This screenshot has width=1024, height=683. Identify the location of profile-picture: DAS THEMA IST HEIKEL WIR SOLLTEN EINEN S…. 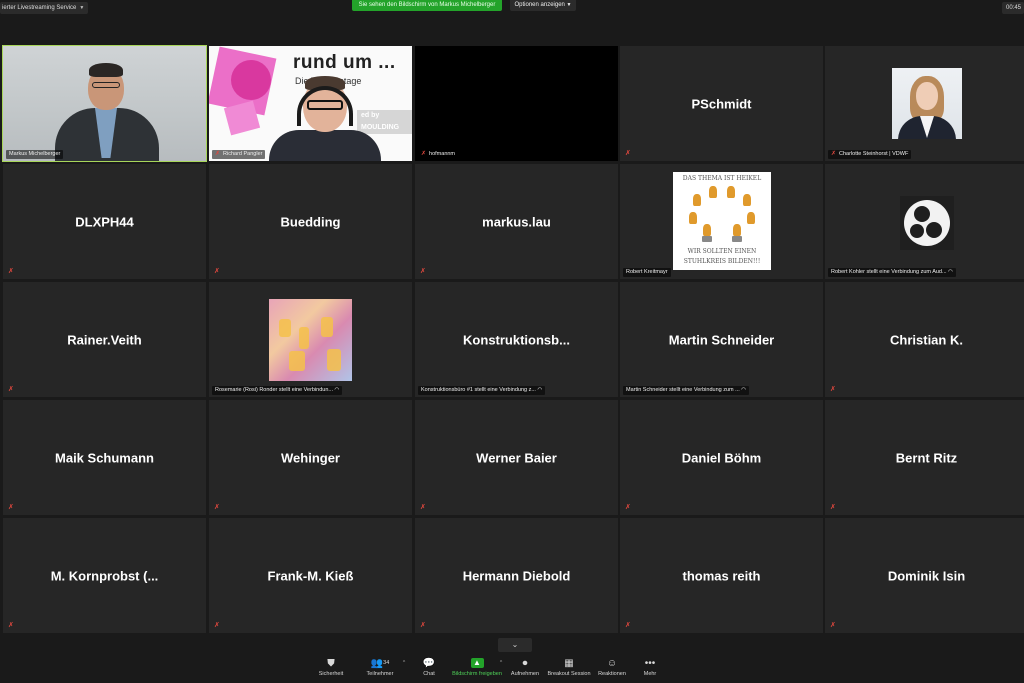
(722, 221).